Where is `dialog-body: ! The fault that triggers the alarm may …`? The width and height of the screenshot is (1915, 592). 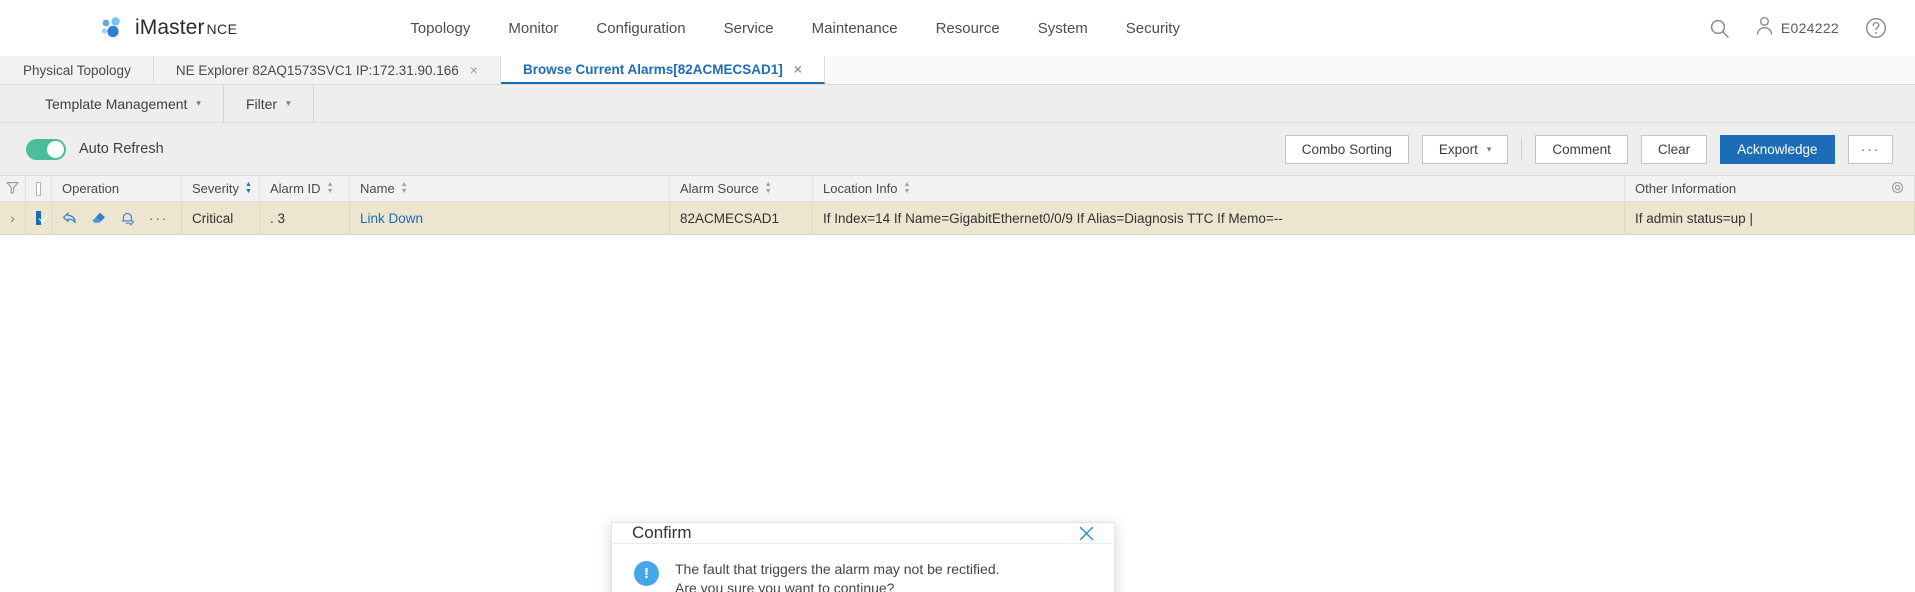 dialog-body: ! The fault that triggers the alarm may … is located at coordinates (863, 568).